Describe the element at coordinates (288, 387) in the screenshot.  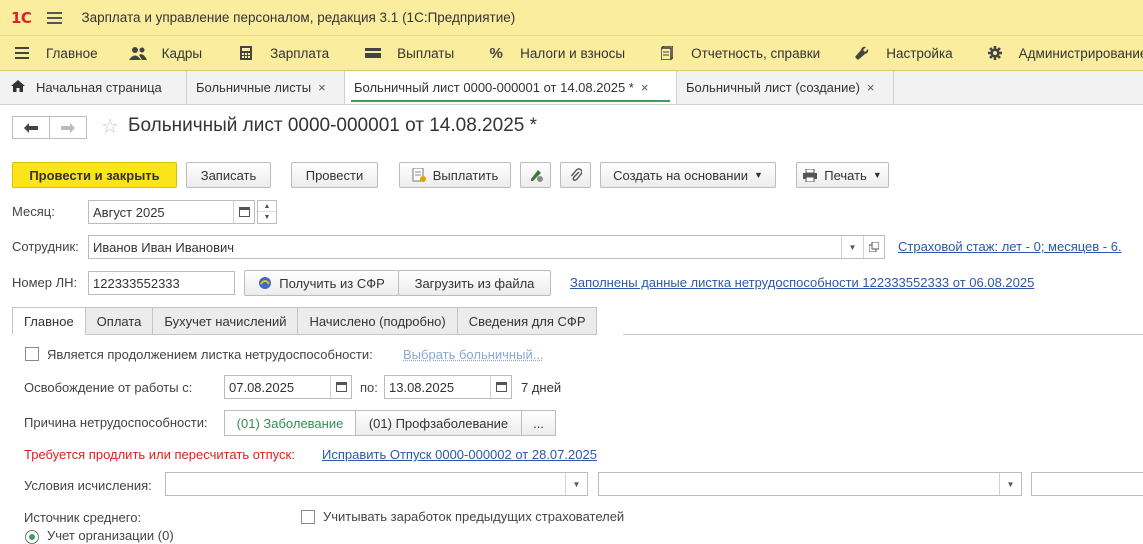
I see `release-from-date: 07.08.2025` at that location.